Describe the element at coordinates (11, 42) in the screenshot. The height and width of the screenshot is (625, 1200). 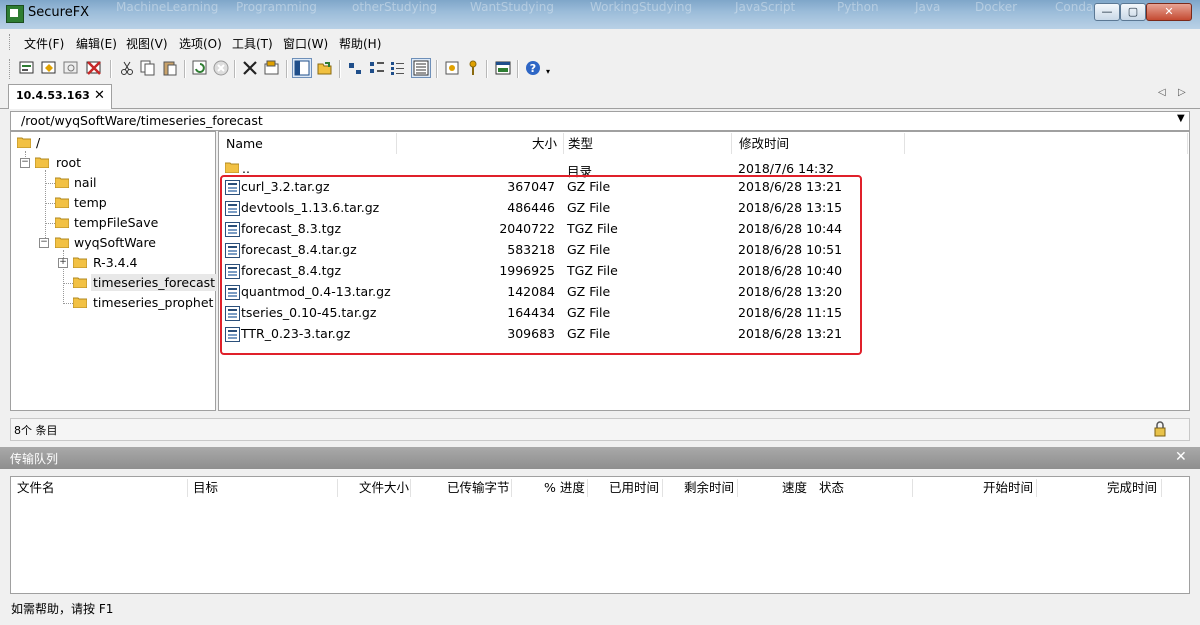
I see `menu-grip` at that location.